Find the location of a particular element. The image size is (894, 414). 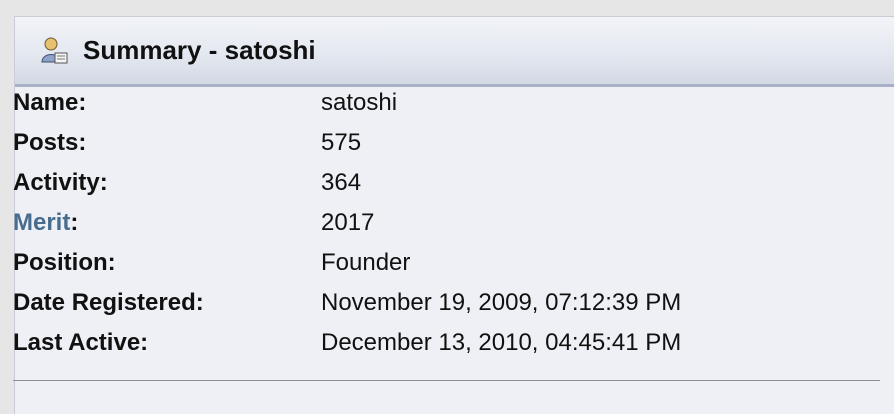

summary-title: Summary - satoshi is located at coordinates (199, 50).